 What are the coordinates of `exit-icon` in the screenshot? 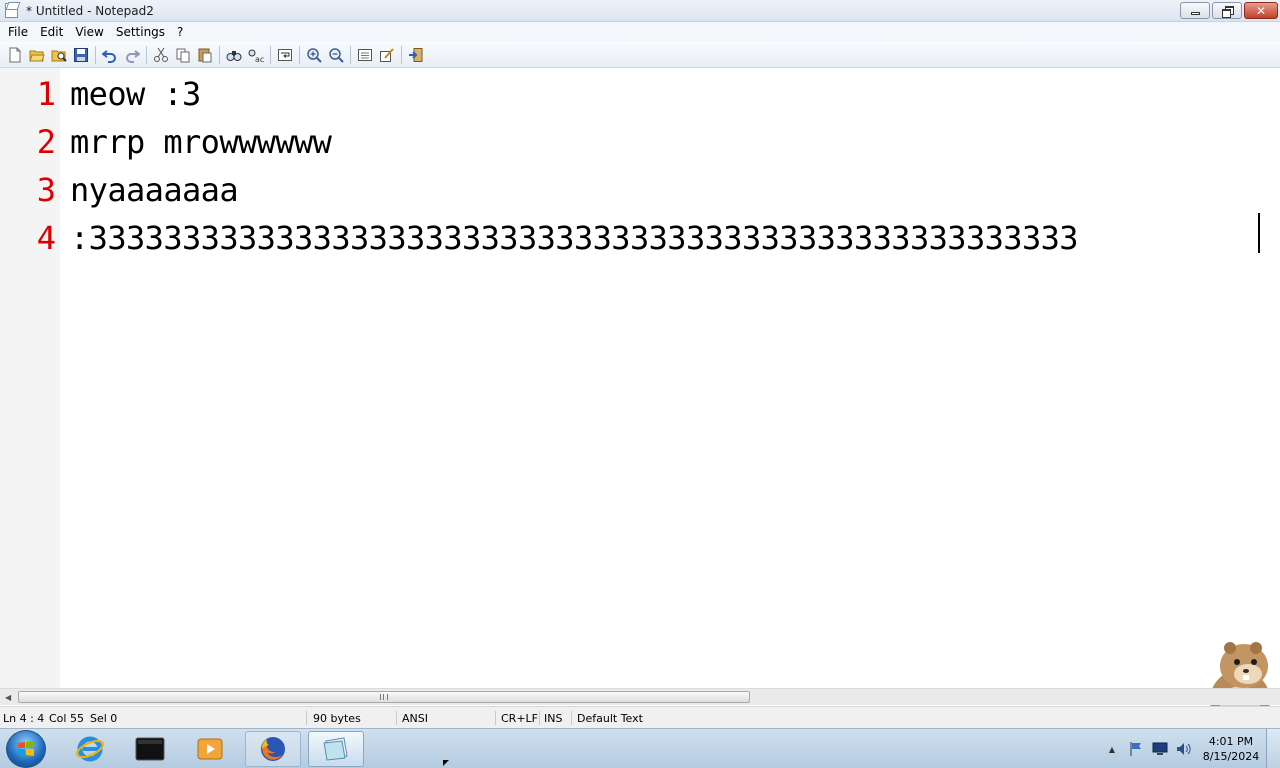 It's located at (416, 54).